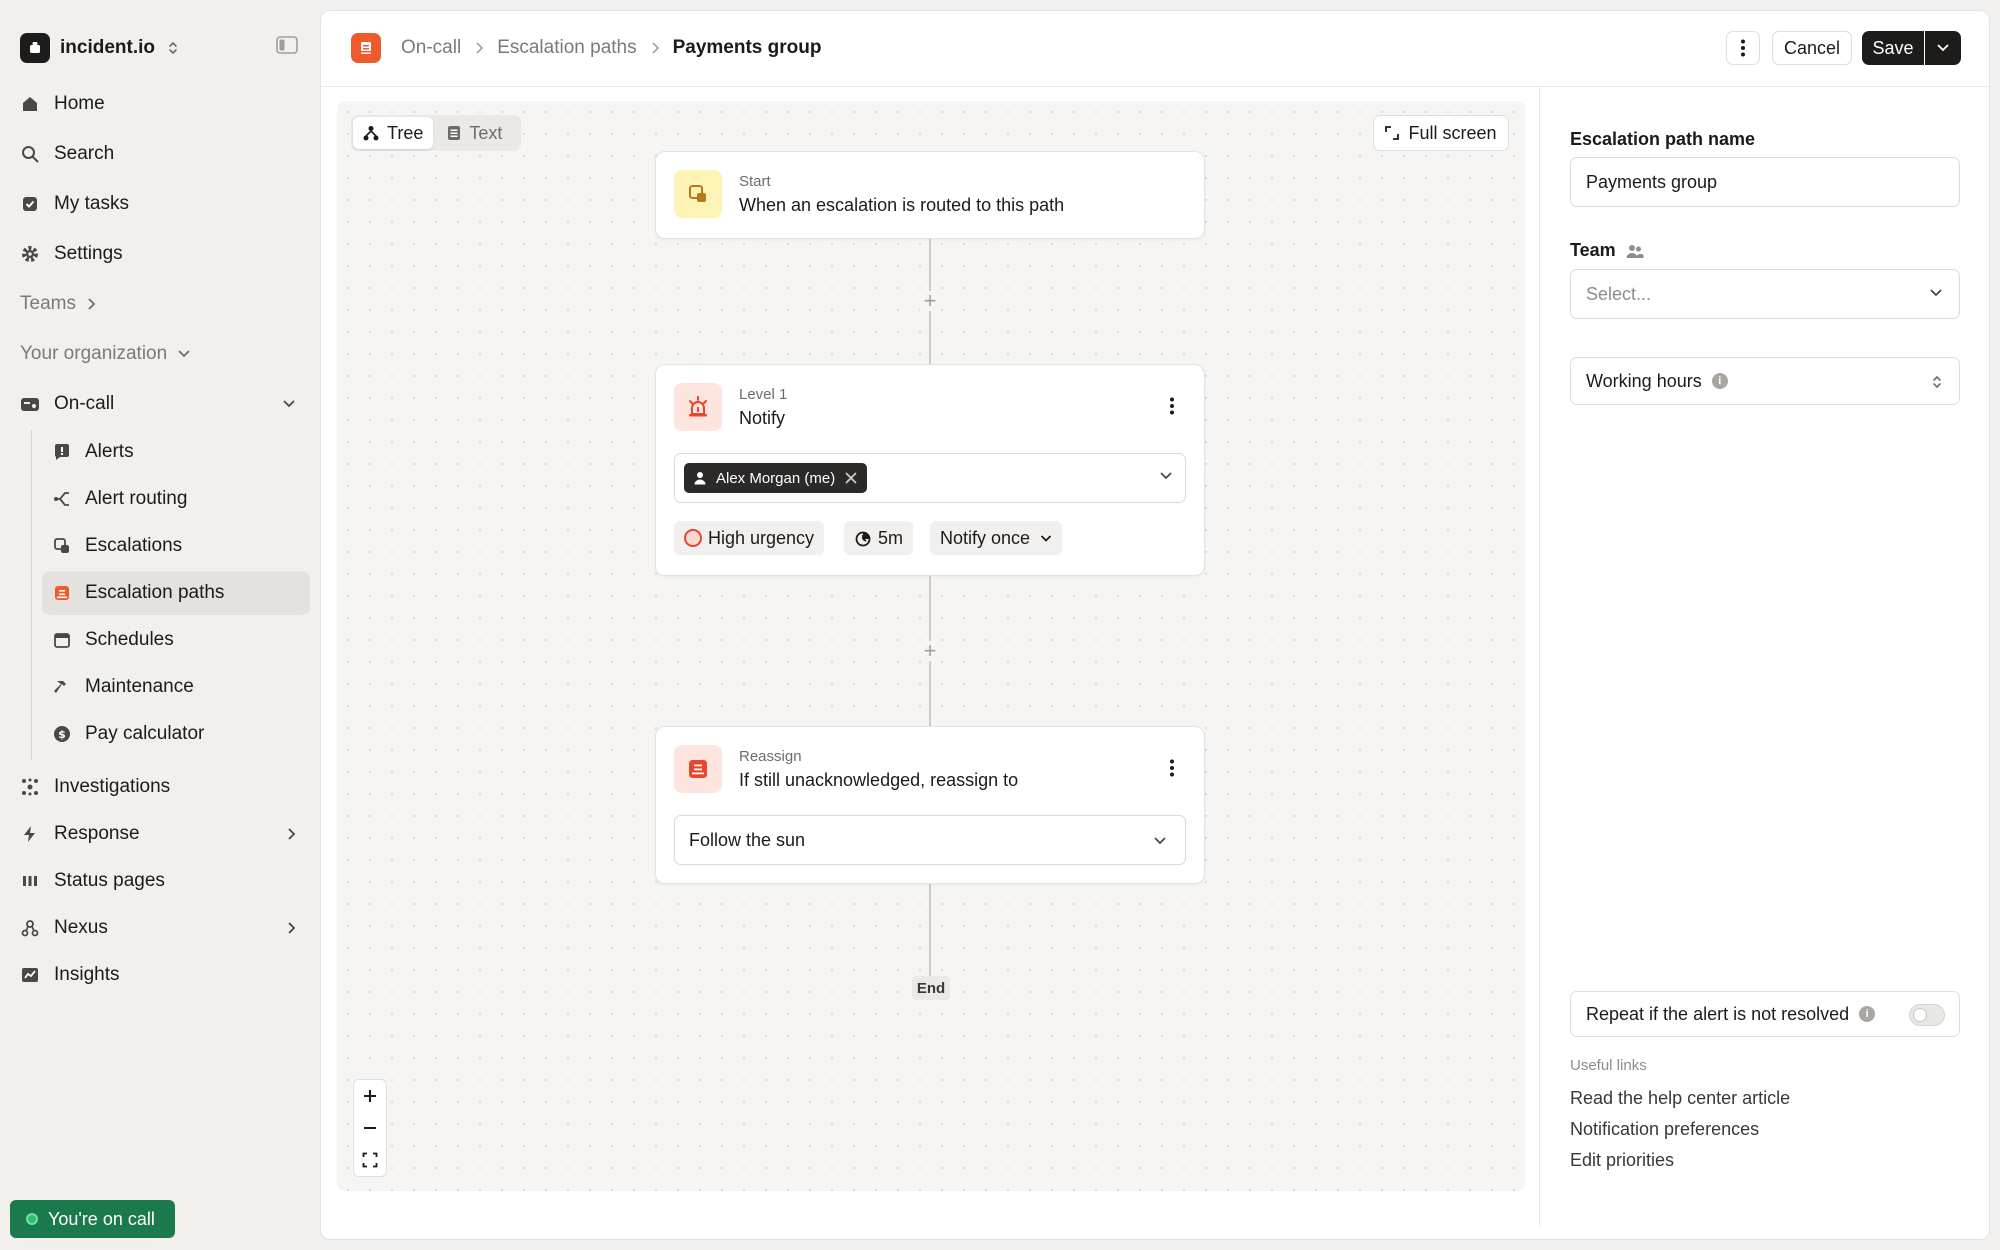  What do you see at coordinates (176, 640) in the screenshot?
I see `nav-schedules: Schedules` at bounding box center [176, 640].